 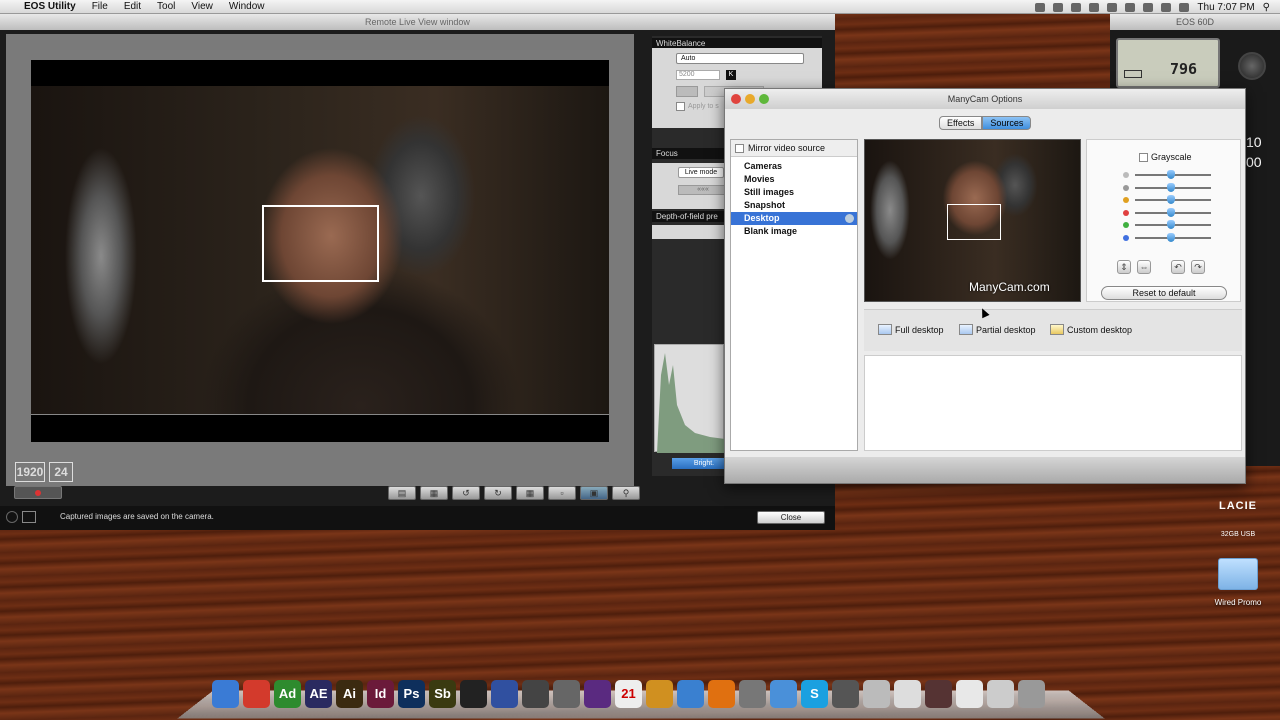 I want to click on aftereffects-icon: AE, so click(x=318, y=694).